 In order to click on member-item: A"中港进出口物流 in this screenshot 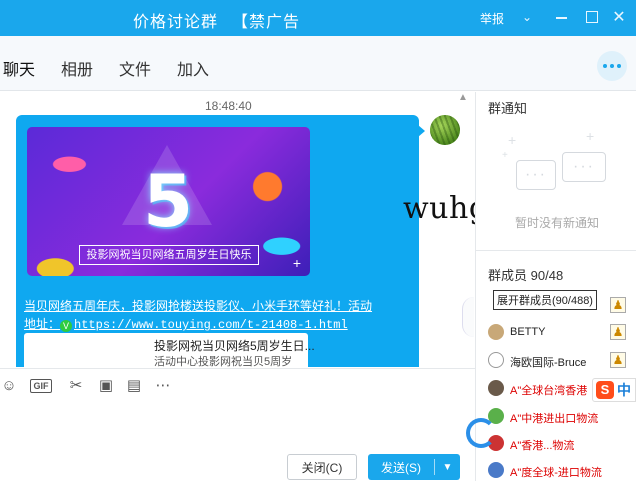, I will do `click(562, 418)`.